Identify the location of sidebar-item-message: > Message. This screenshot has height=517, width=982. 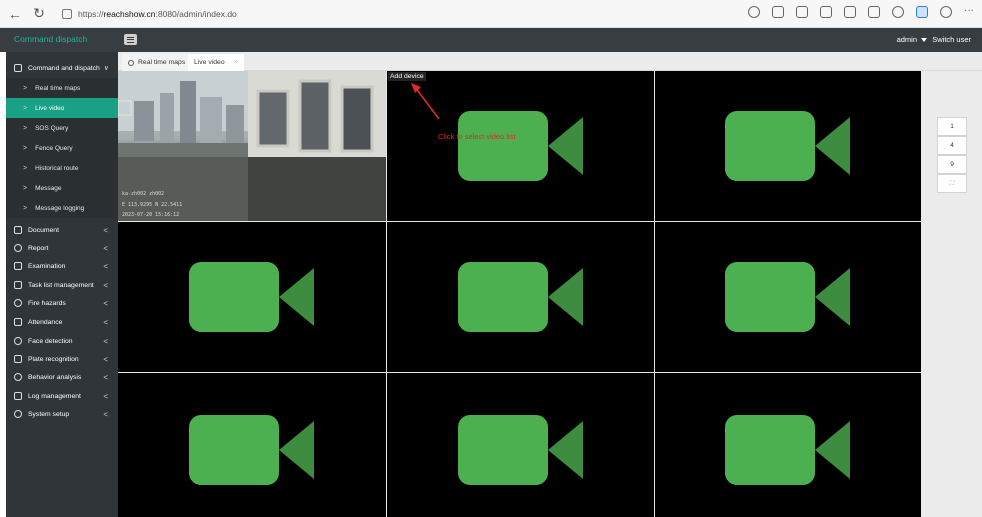
(62, 188).